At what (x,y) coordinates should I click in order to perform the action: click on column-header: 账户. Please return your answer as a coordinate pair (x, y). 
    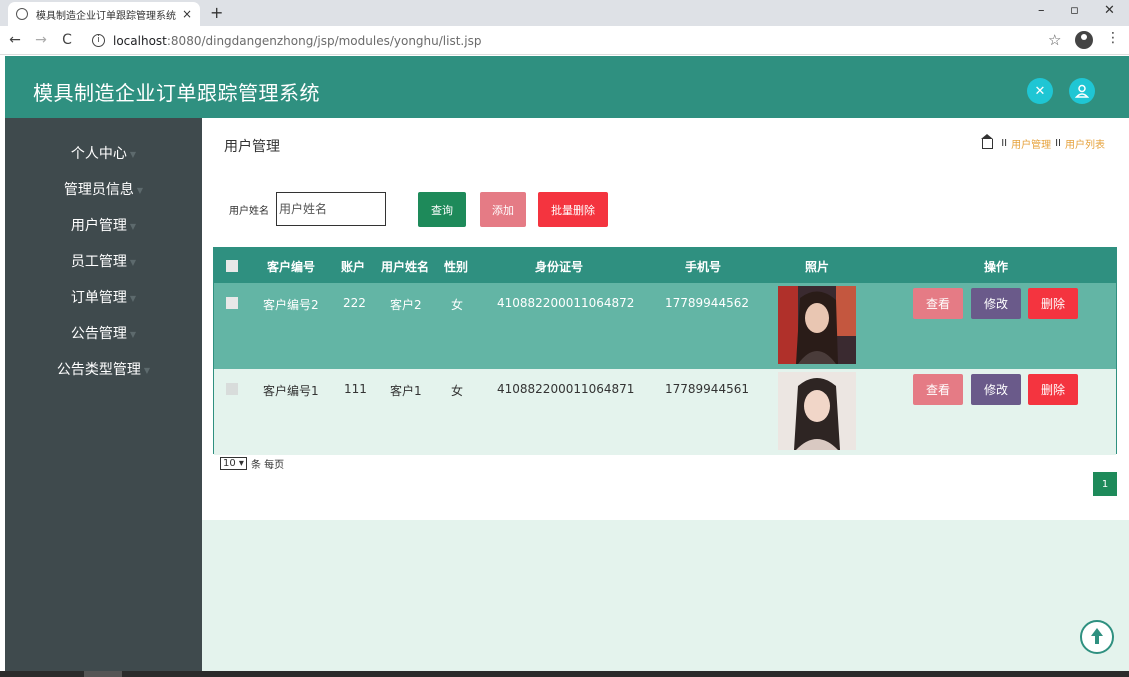
    Looking at the image, I should click on (353, 267).